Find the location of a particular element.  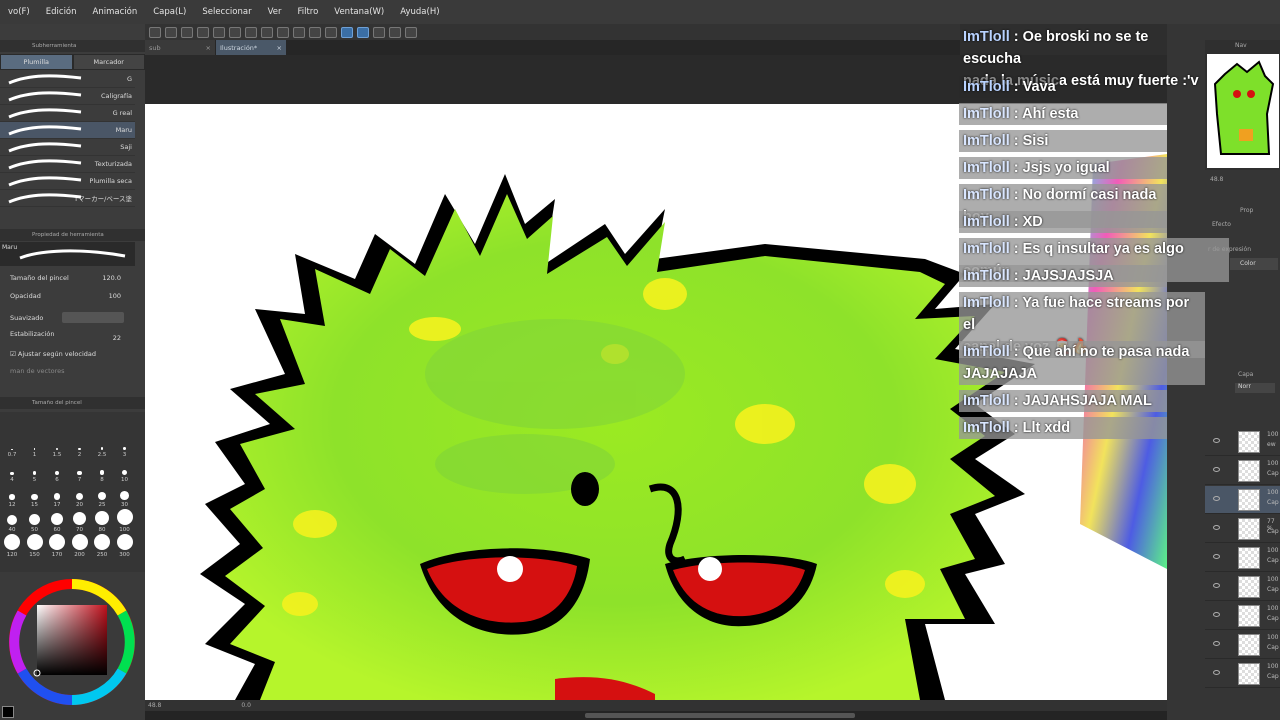

tab-marcador: Marcador is located at coordinates (108, 62).